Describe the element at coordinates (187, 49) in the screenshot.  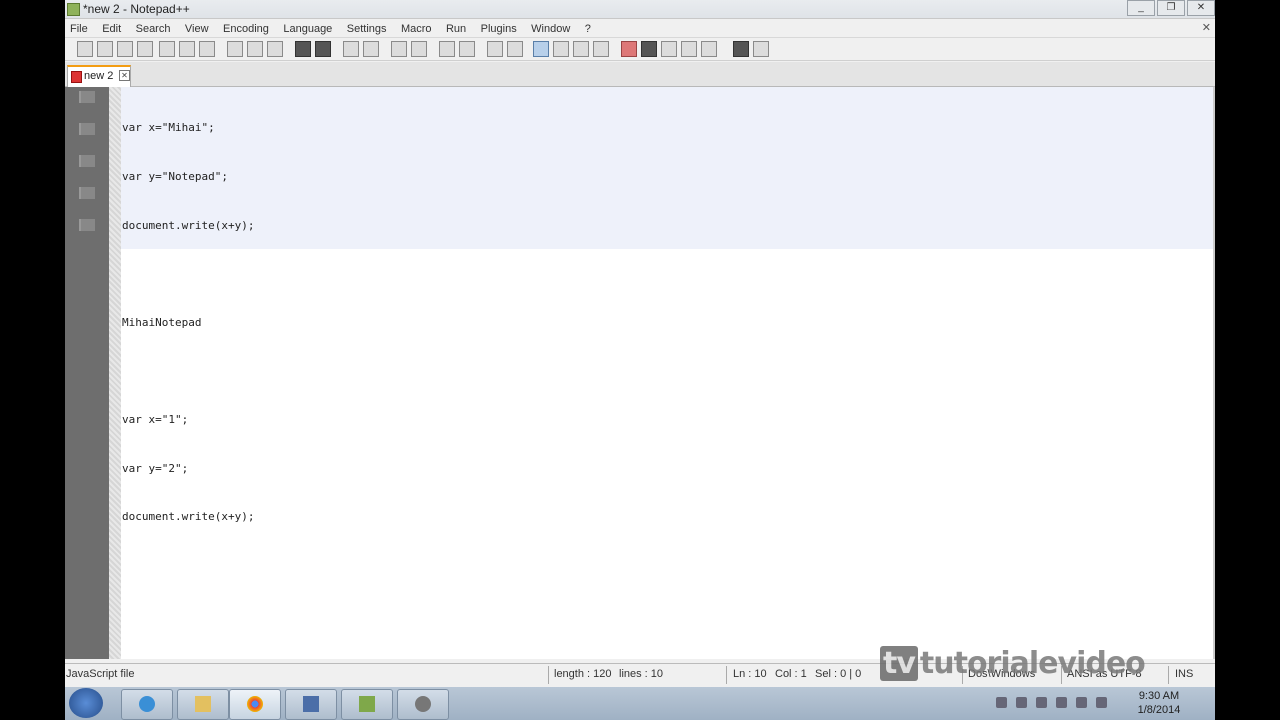
I see `close-all-icon` at that location.